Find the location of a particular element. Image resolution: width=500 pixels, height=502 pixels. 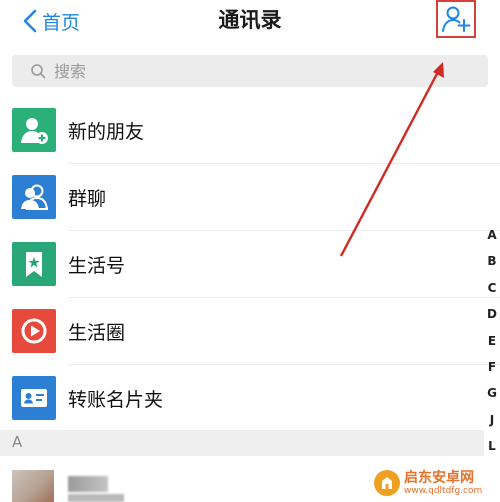

section-header-label: A is located at coordinates (17, 442).